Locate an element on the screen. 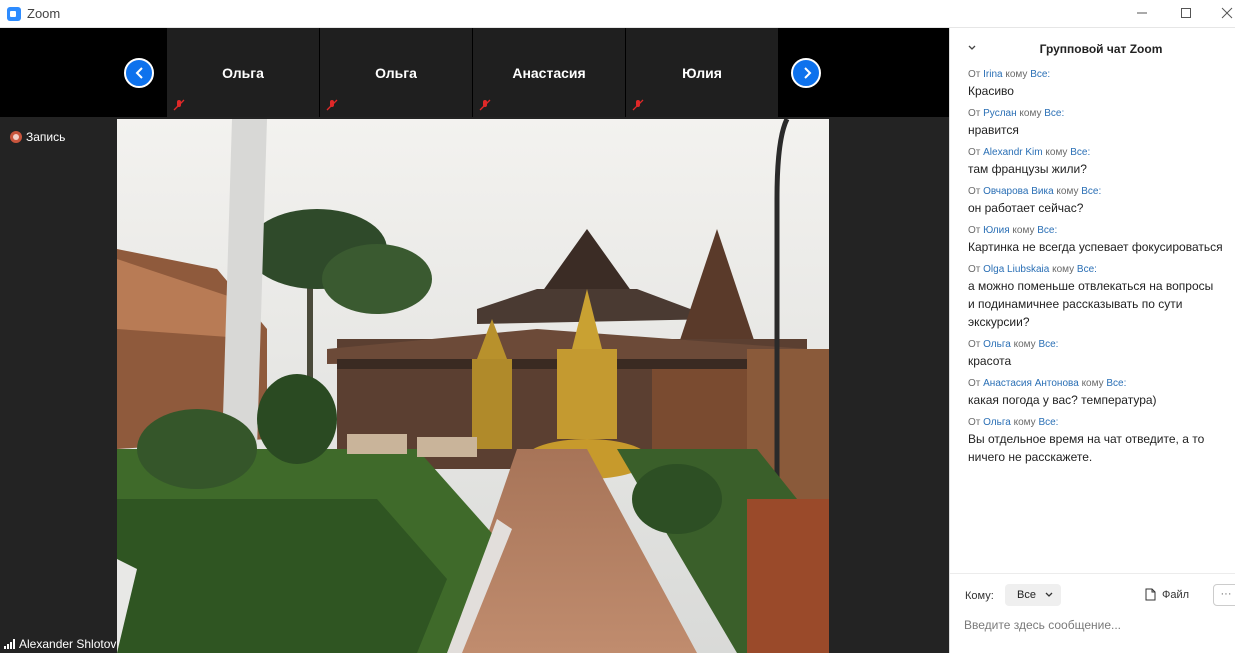  recipient-value: Все is located at coordinates (1026, 595).